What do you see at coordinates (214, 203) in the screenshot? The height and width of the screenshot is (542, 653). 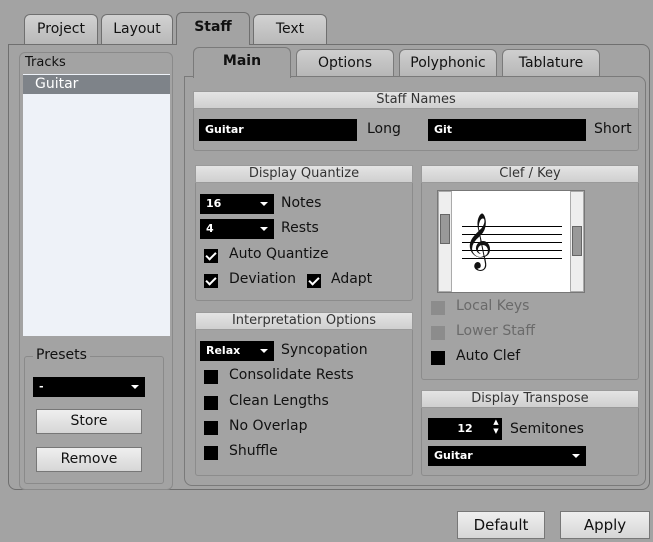 I see `notes-value: 16` at bounding box center [214, 203].